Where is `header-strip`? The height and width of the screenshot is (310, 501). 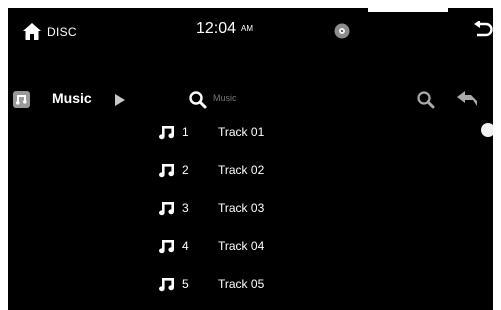
header-strip is located at coordinates (408, 10).